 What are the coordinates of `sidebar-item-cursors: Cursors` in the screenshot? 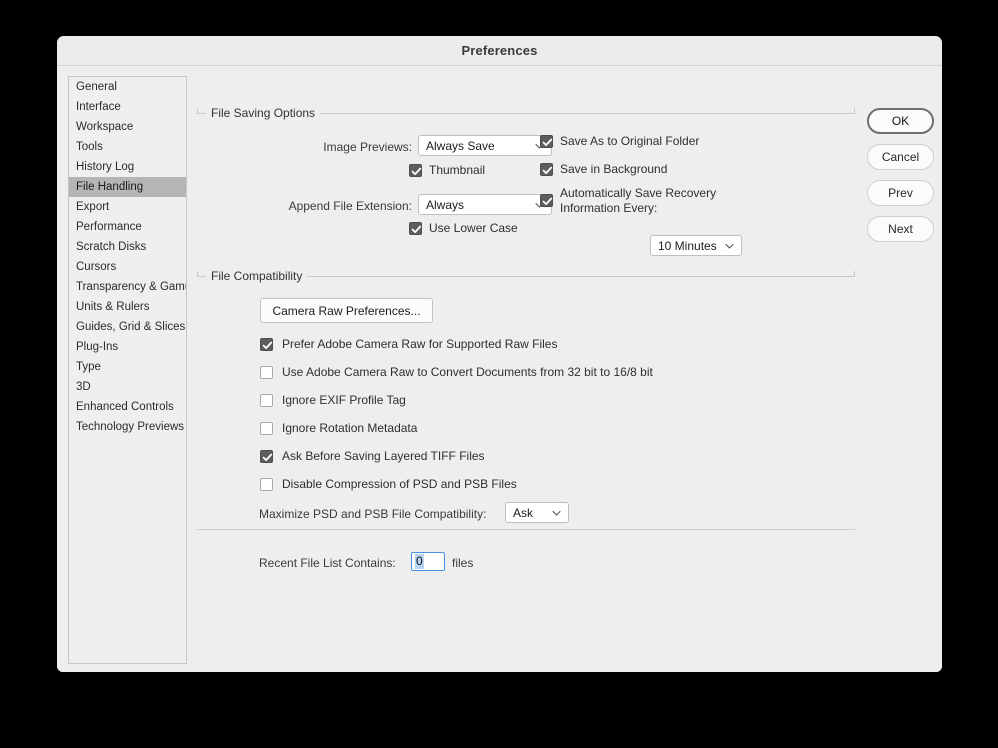 It's located at (127, 267).